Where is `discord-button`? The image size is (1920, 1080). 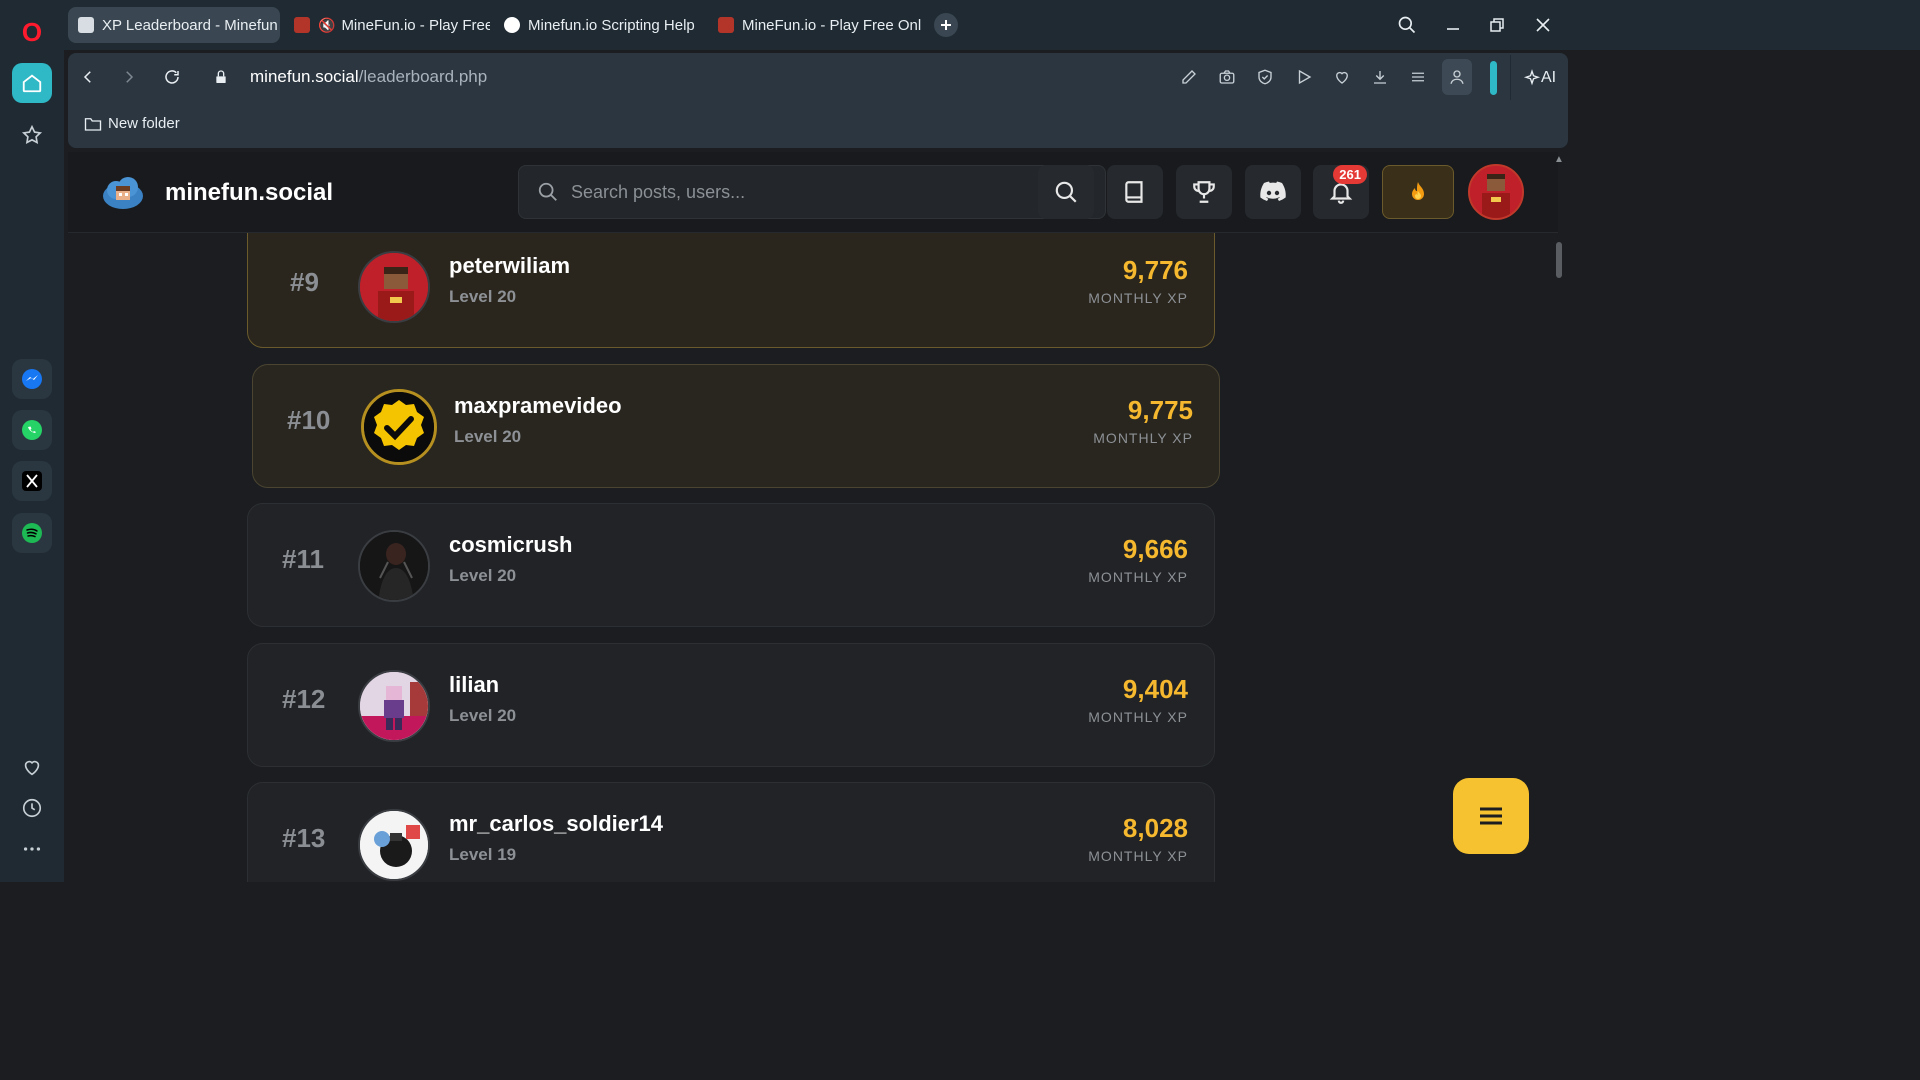 discord-button is located at coordinates (1273, 192).